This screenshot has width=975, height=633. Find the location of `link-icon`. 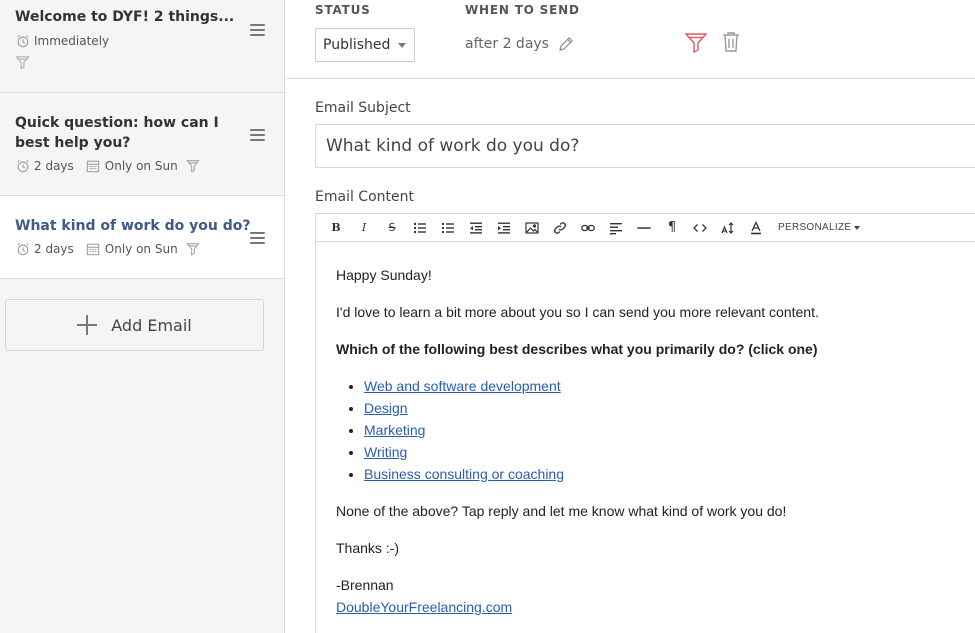

link-icon is located at coordinates (560, 228).